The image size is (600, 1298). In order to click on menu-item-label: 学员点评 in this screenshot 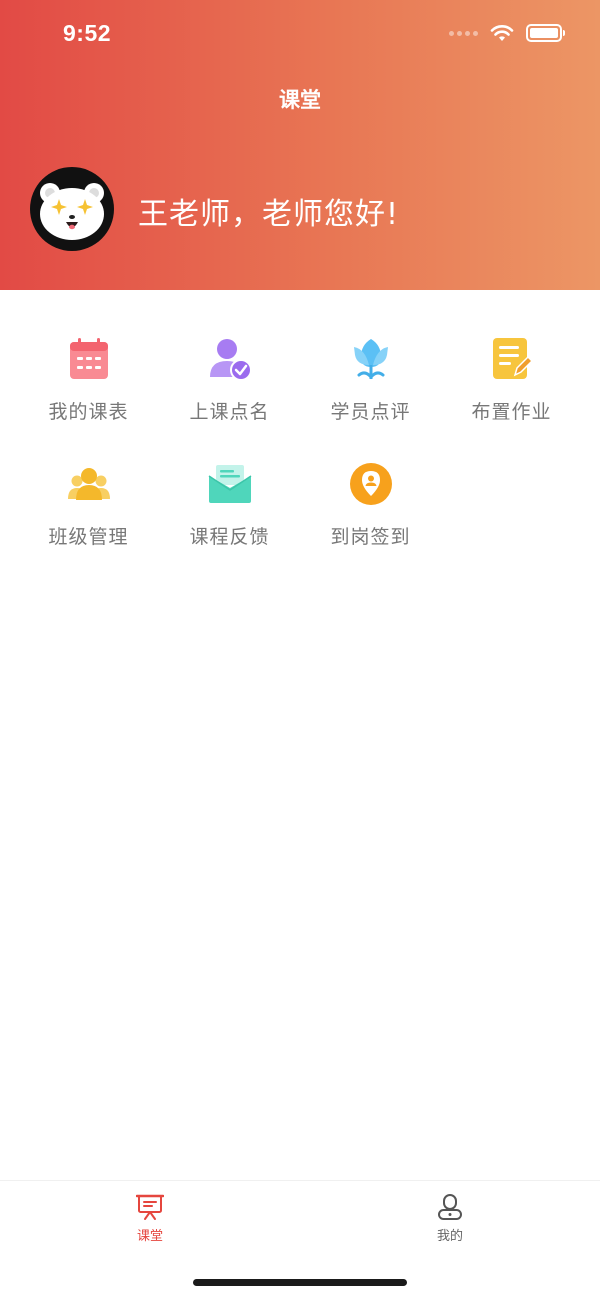, I will do `click(370, 412)`.